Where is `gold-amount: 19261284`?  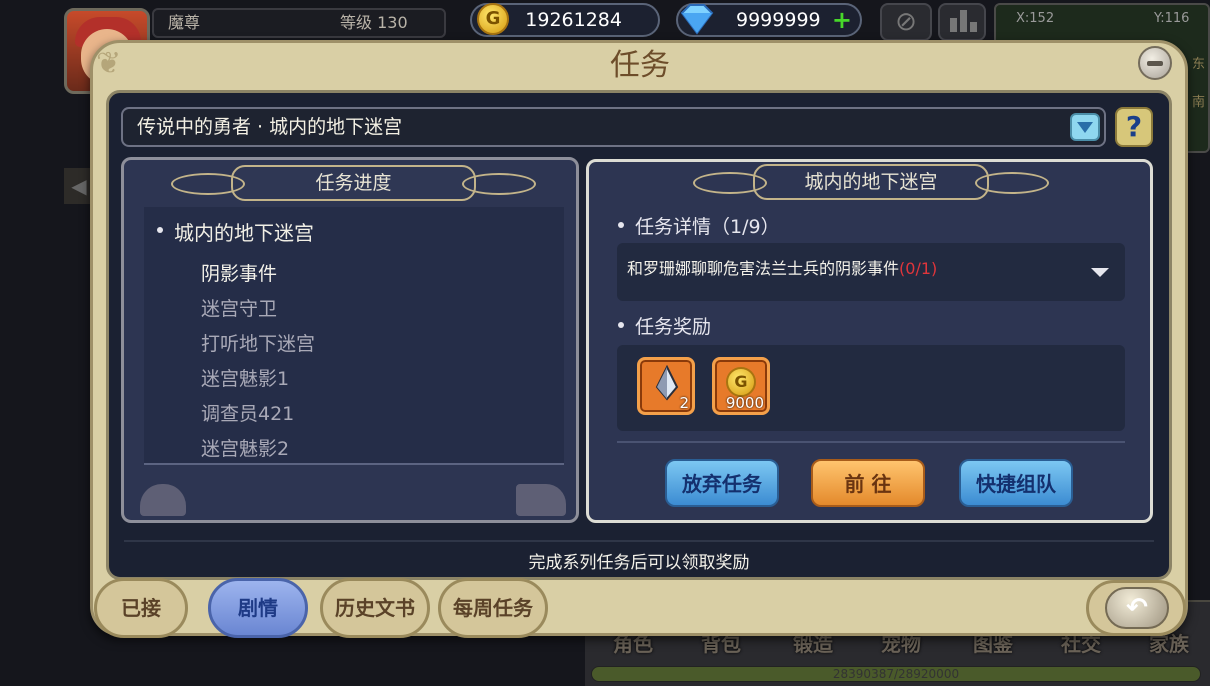
gold-amount: 19261284 is located at coordinates (573, 20).